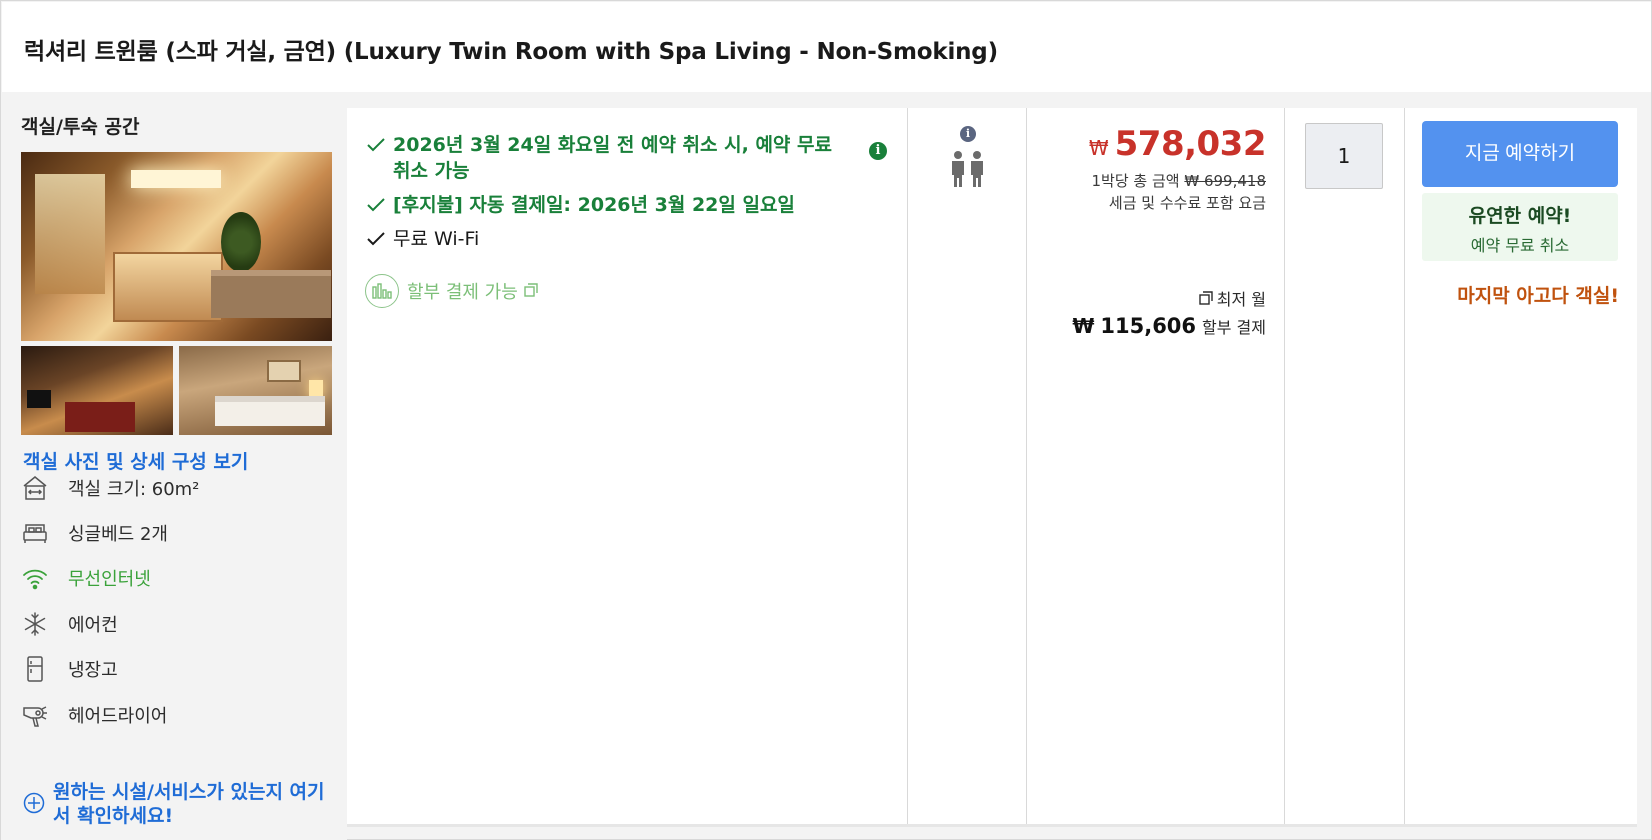 The image size is (1652, 840). What do you see at coordinates (1538, 296) in the screenshot?
I see `urgency-message: 마지막 아고다 객실!` at bounding box center [1538, 296].